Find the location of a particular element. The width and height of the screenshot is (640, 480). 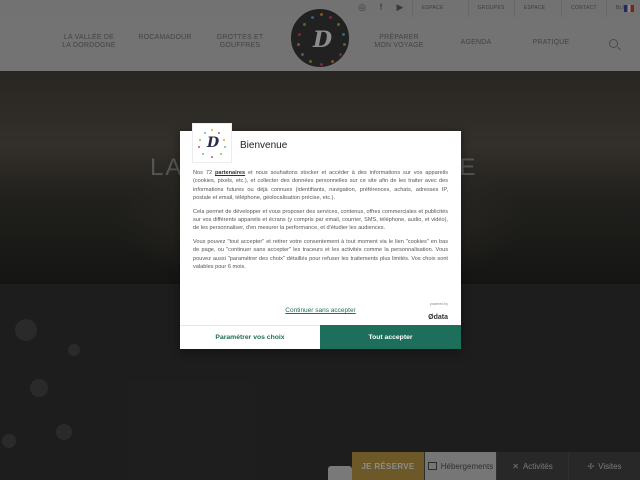

powered-by-label: powered by is located at coordinates (438, 304).